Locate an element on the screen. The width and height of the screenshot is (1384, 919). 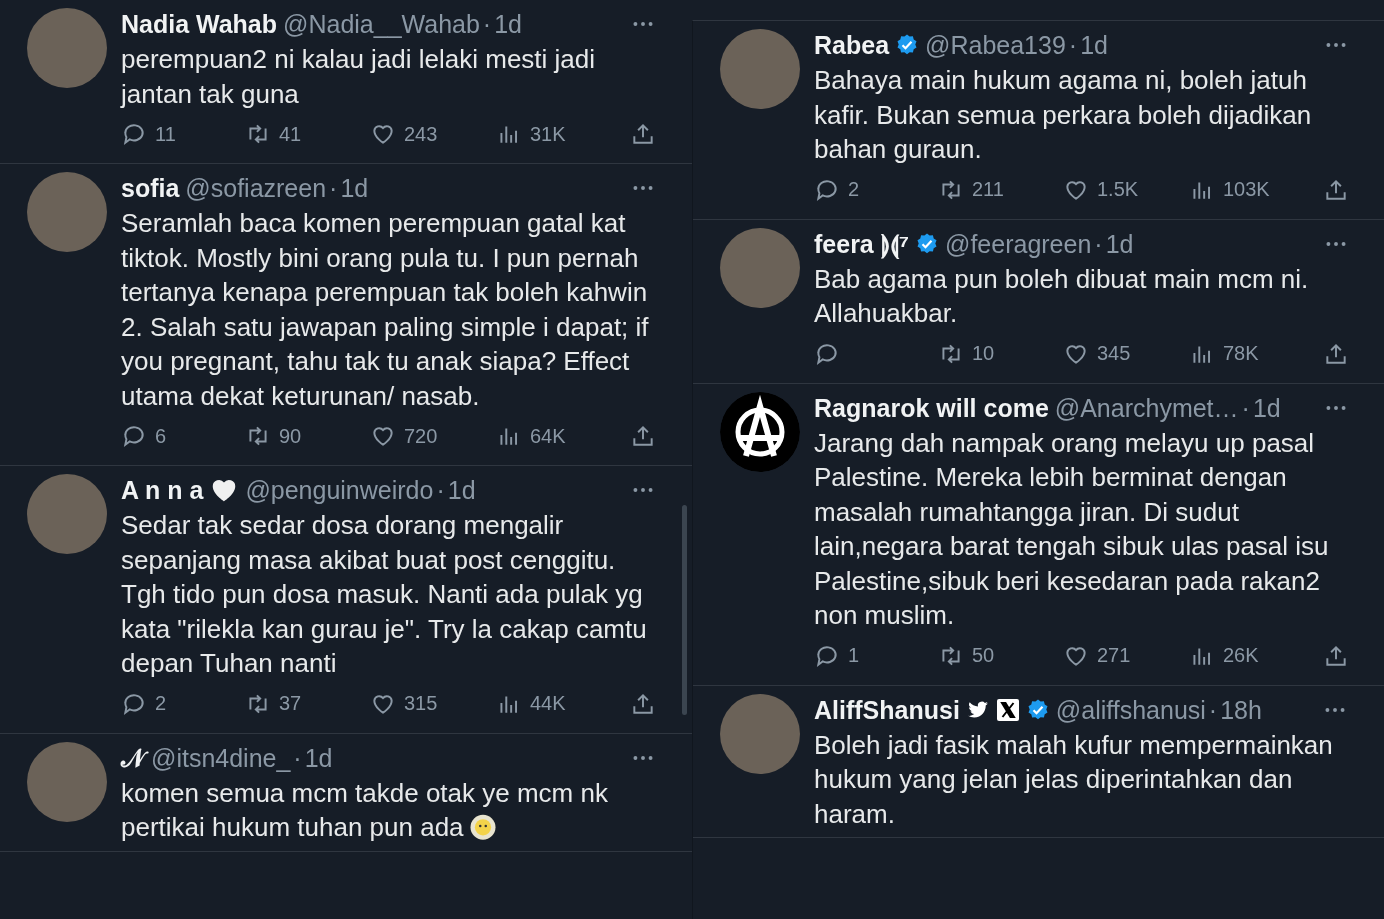
reply-count: 1 is located at coordinates (854, 655).